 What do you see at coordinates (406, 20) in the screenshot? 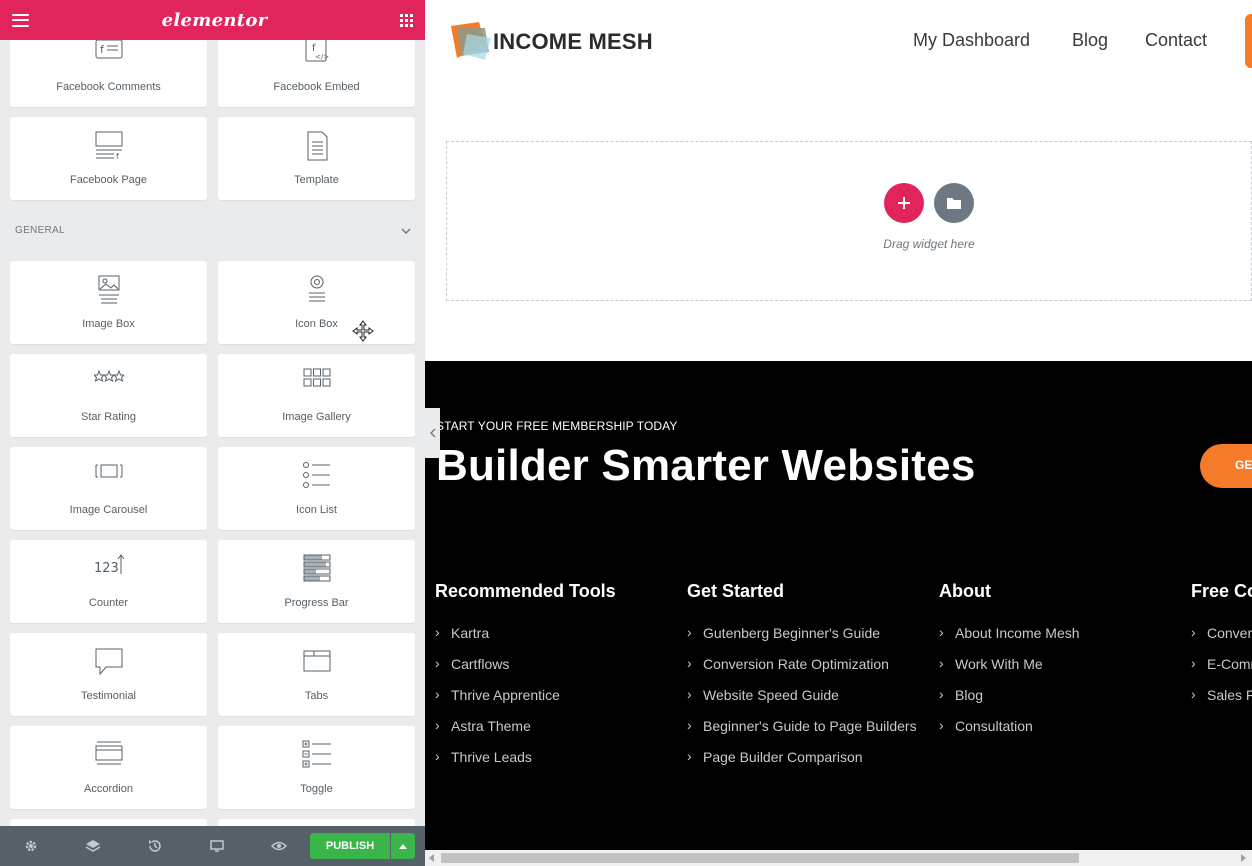
I see `widgets-grid-icon` at bounding box center [406, 20].